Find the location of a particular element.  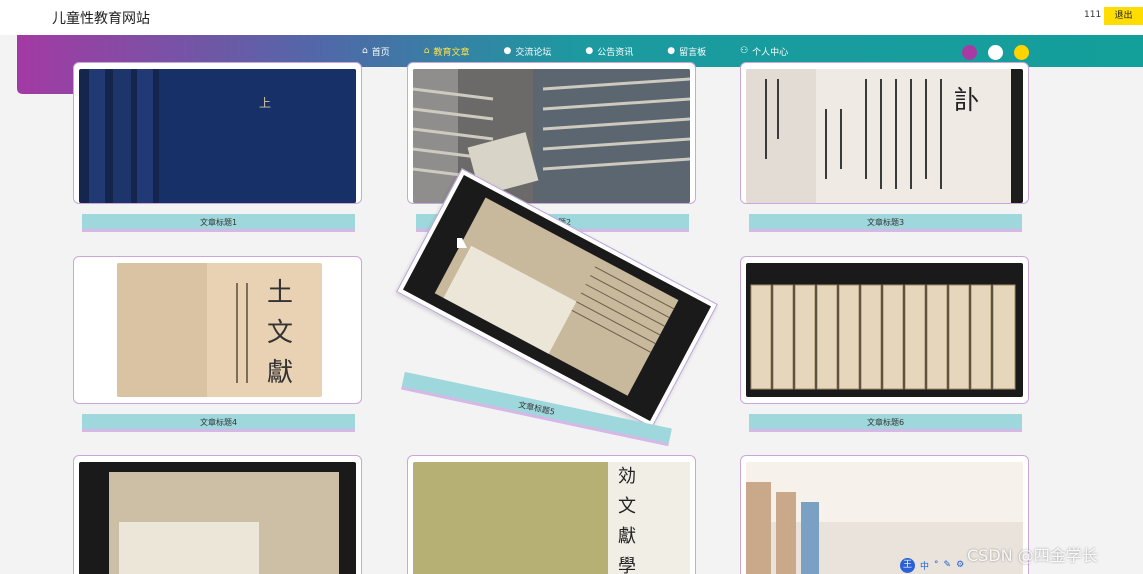

article-image-row-books is located at coordinates (884, 330).